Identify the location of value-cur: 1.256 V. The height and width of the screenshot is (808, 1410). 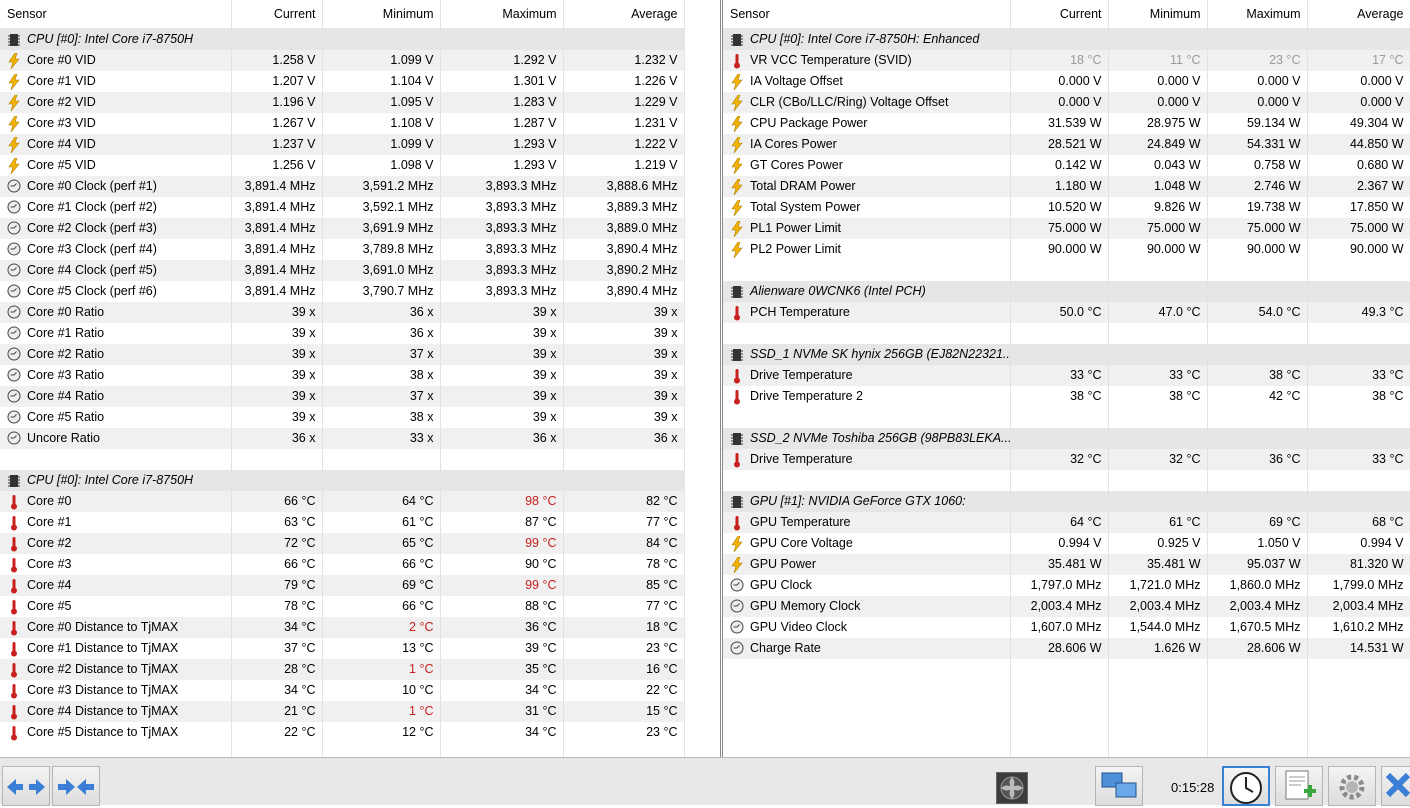
(277, 165).